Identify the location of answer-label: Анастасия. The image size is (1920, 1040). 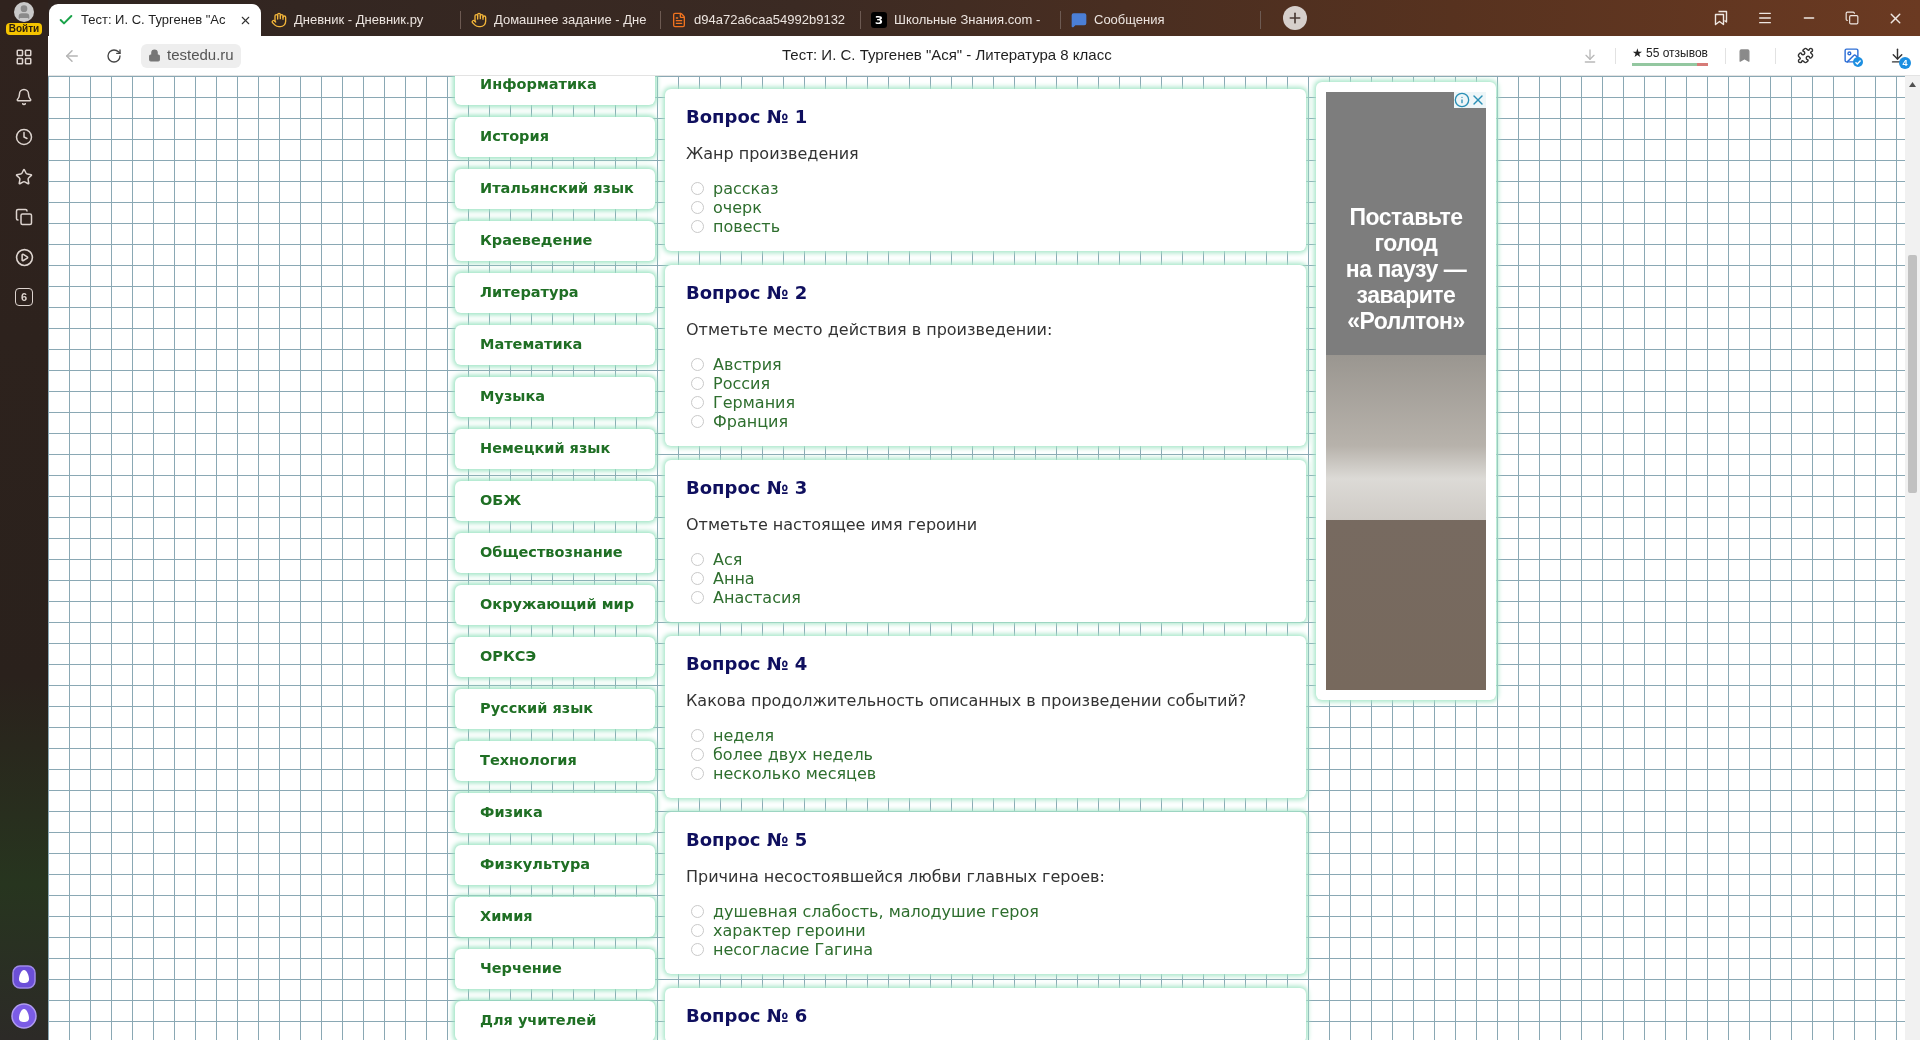
(757, 597).